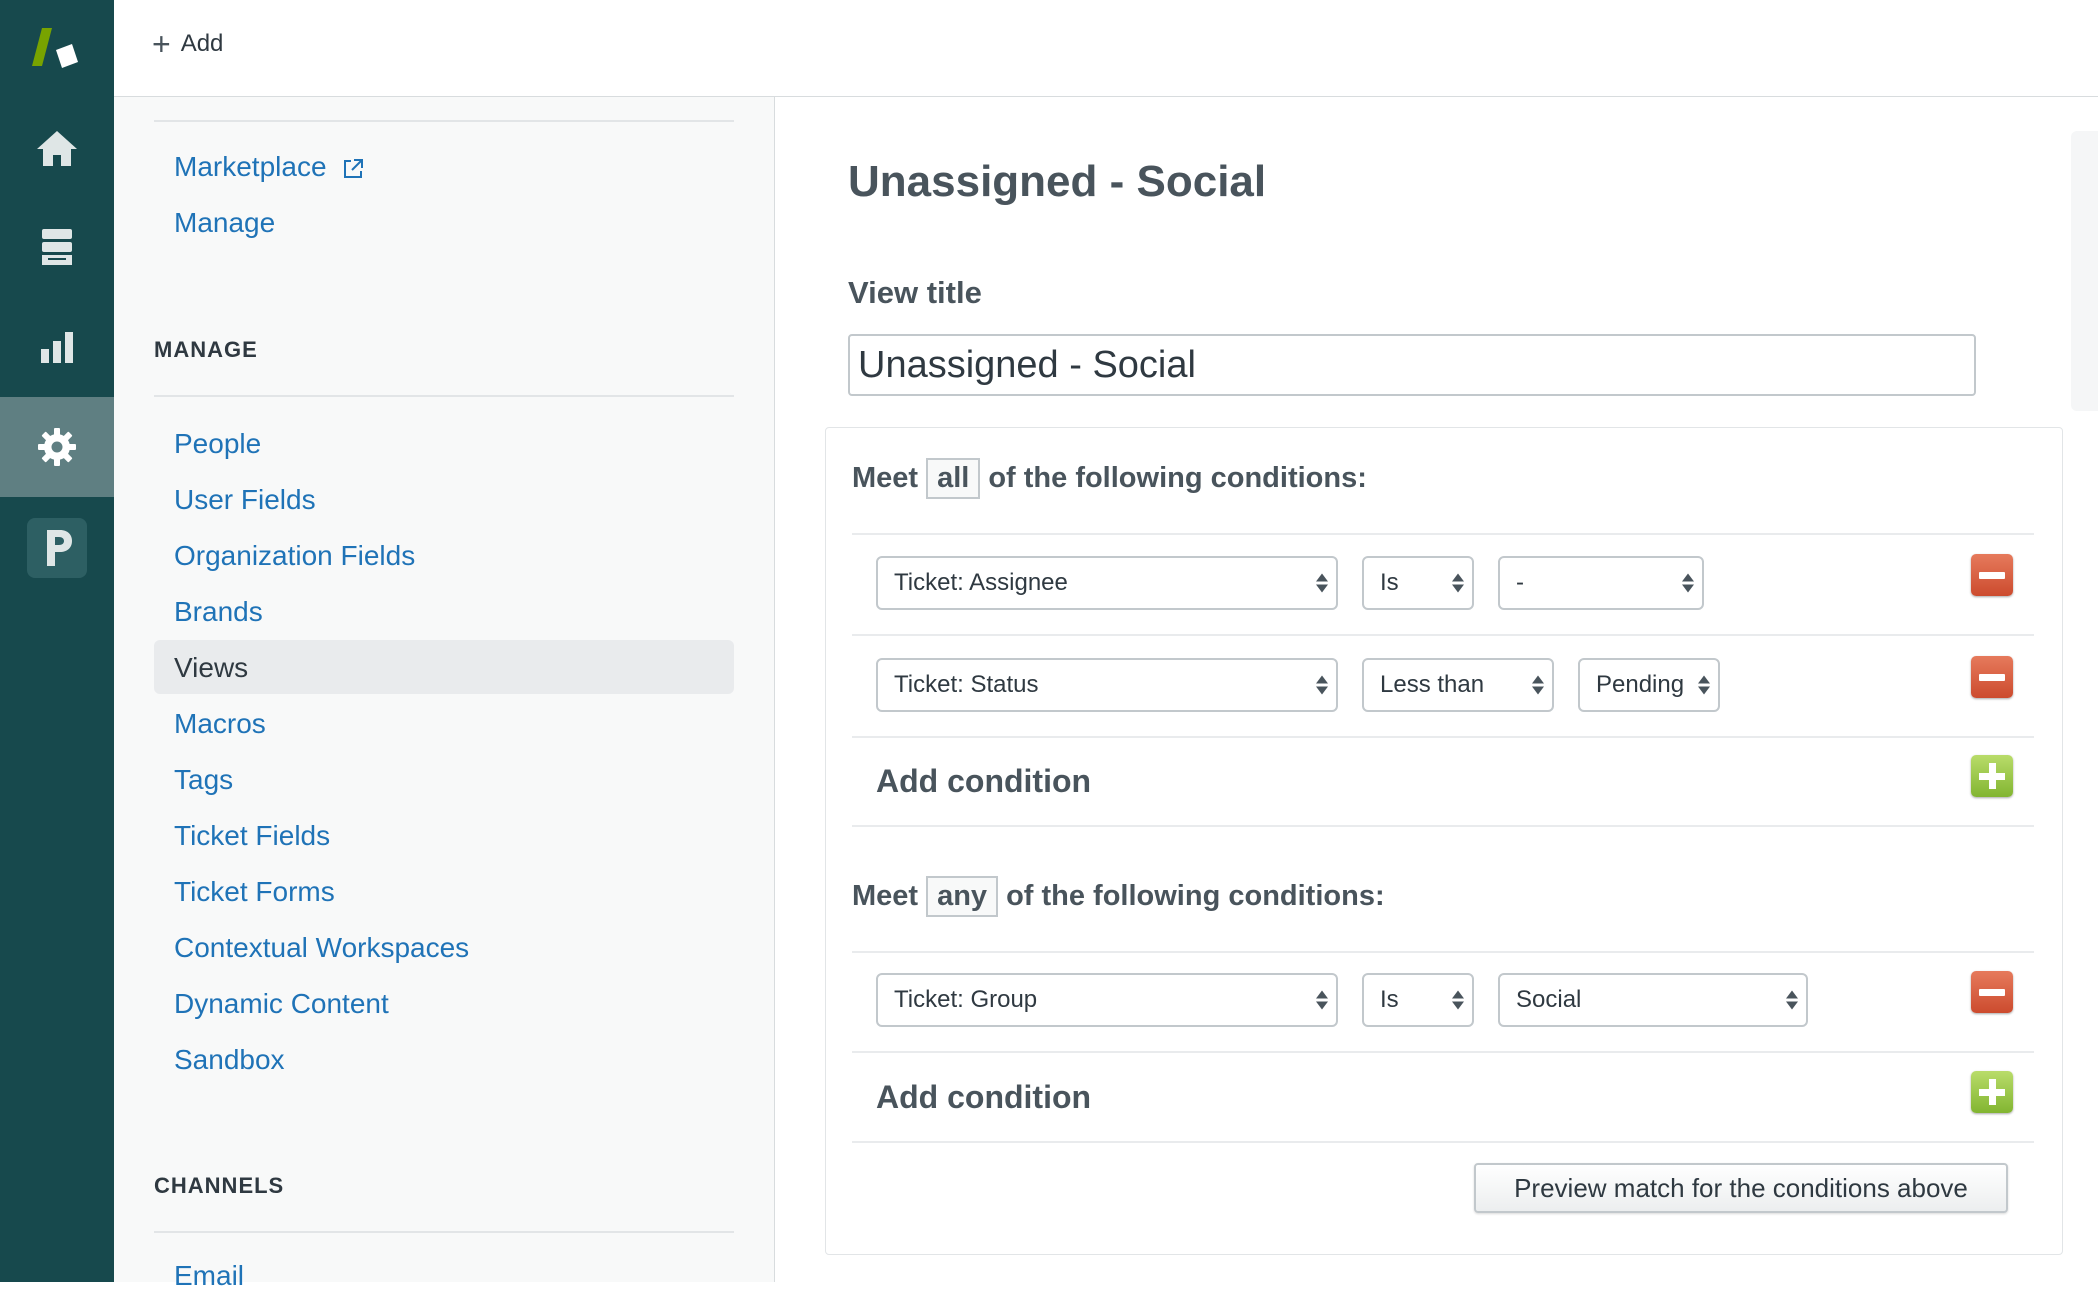 The height and width of the screenshot is (1292, 2098). What do you see at coordinates (294, 556) in the screenshot?
I see `sidebar-item-organization-fields: Organization Fields` at bounding box center [294, 556].